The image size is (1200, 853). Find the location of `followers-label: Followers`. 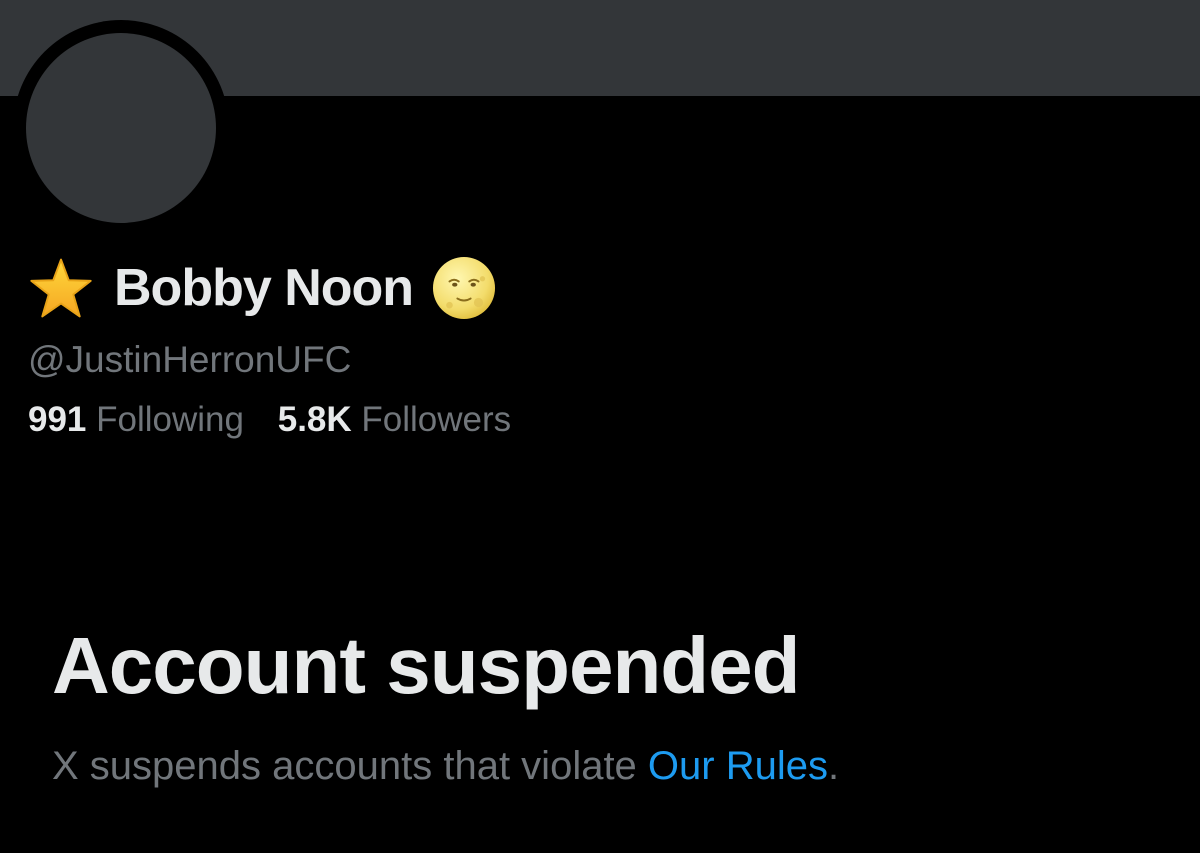

followers-label: Followers is located at coordinates (436, 419).